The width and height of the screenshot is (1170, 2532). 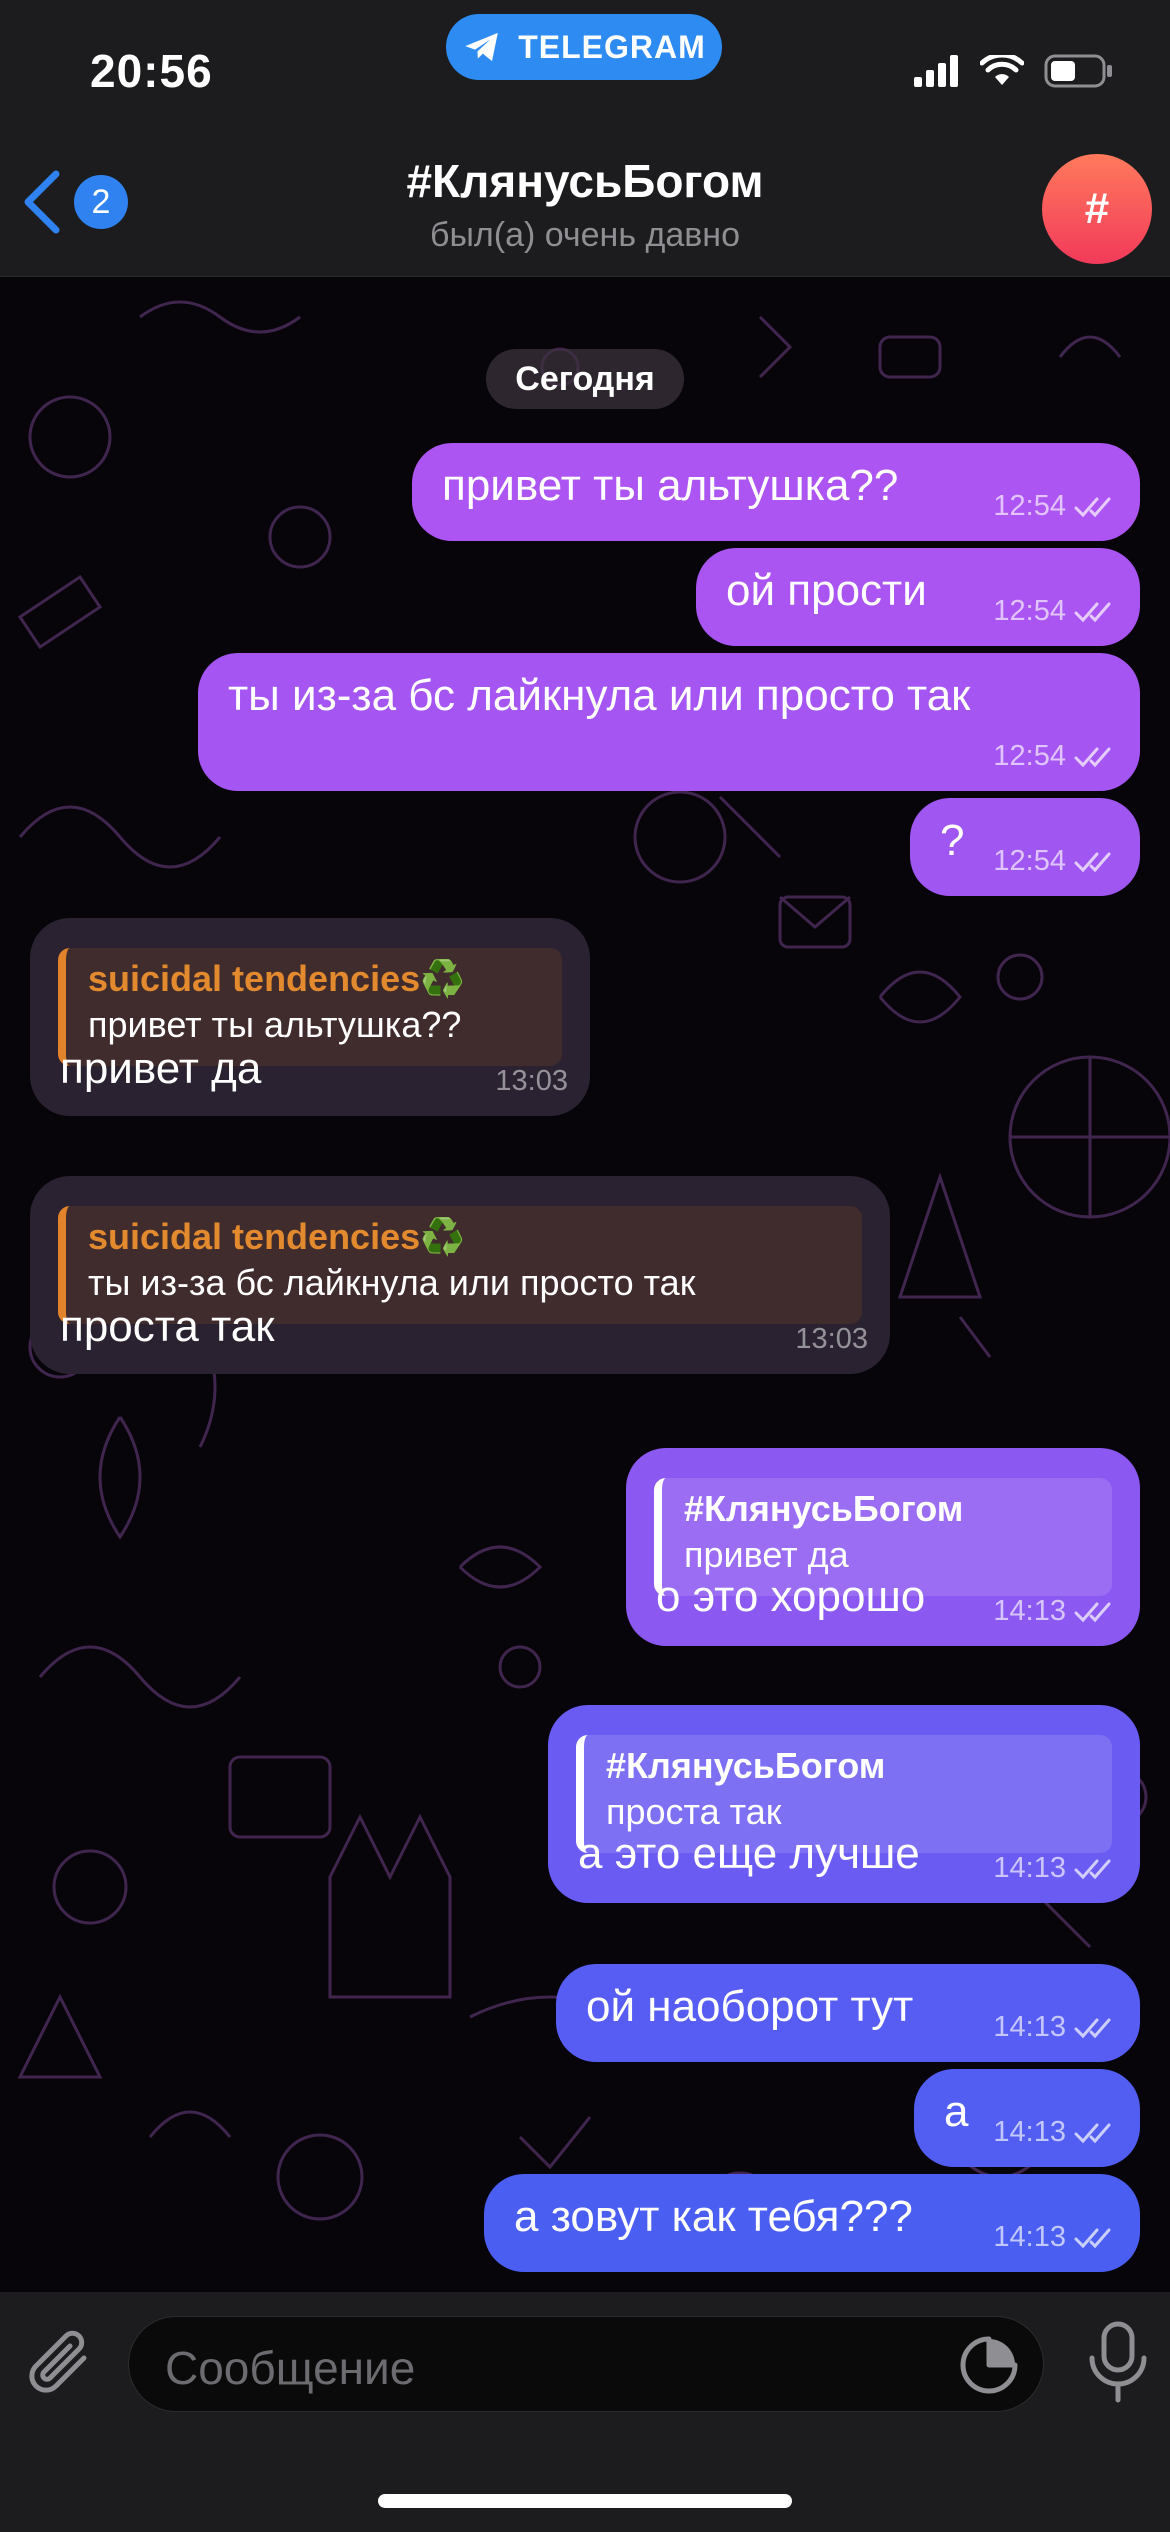 I want to click on outgoing-message: привет ты альтушка?? 12:54, so click(x=776, y=492).